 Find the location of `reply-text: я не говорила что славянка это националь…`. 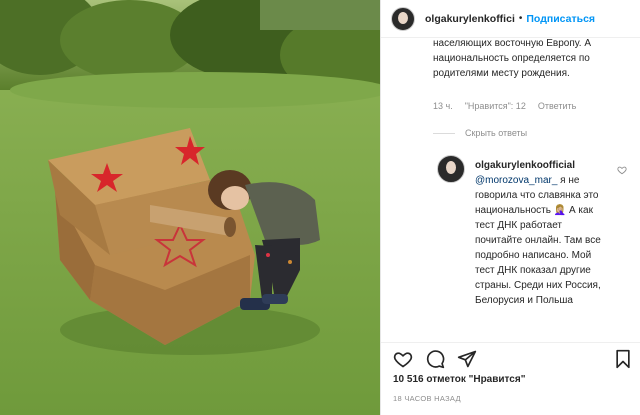

reply-text: я не говорила что славянка это националь… is located at coordinates (538, 240).